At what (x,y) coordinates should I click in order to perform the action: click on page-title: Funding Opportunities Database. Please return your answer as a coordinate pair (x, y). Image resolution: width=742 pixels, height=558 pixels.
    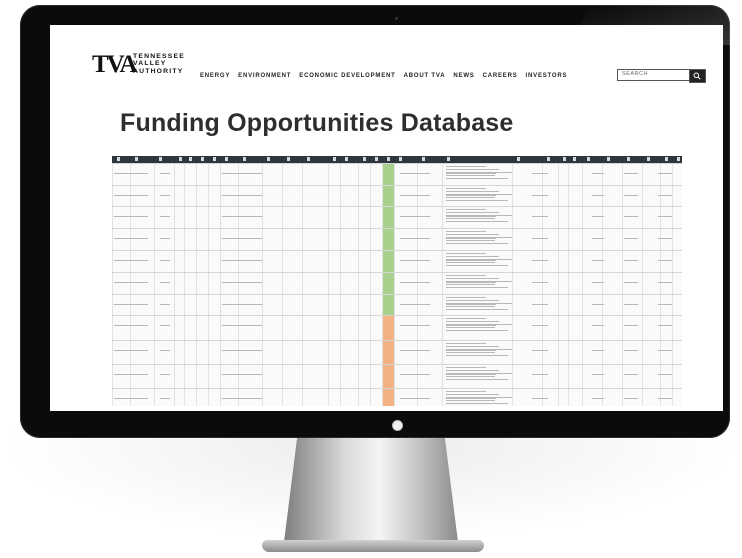
    Looking at the image, I should click on (317, 123).